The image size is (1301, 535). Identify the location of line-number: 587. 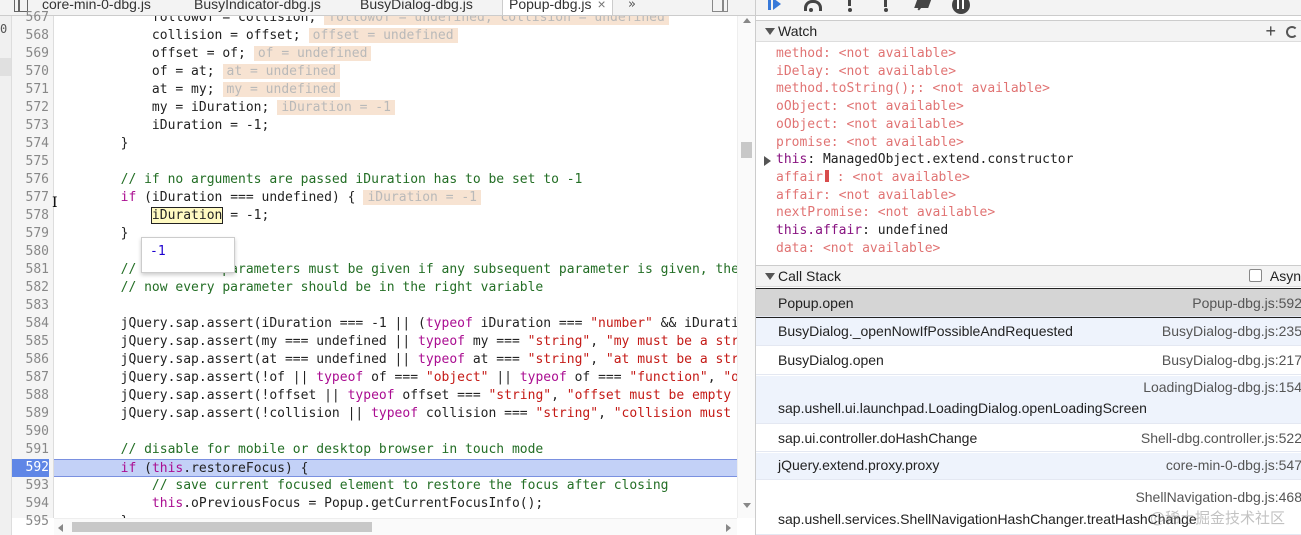
(30, 378).